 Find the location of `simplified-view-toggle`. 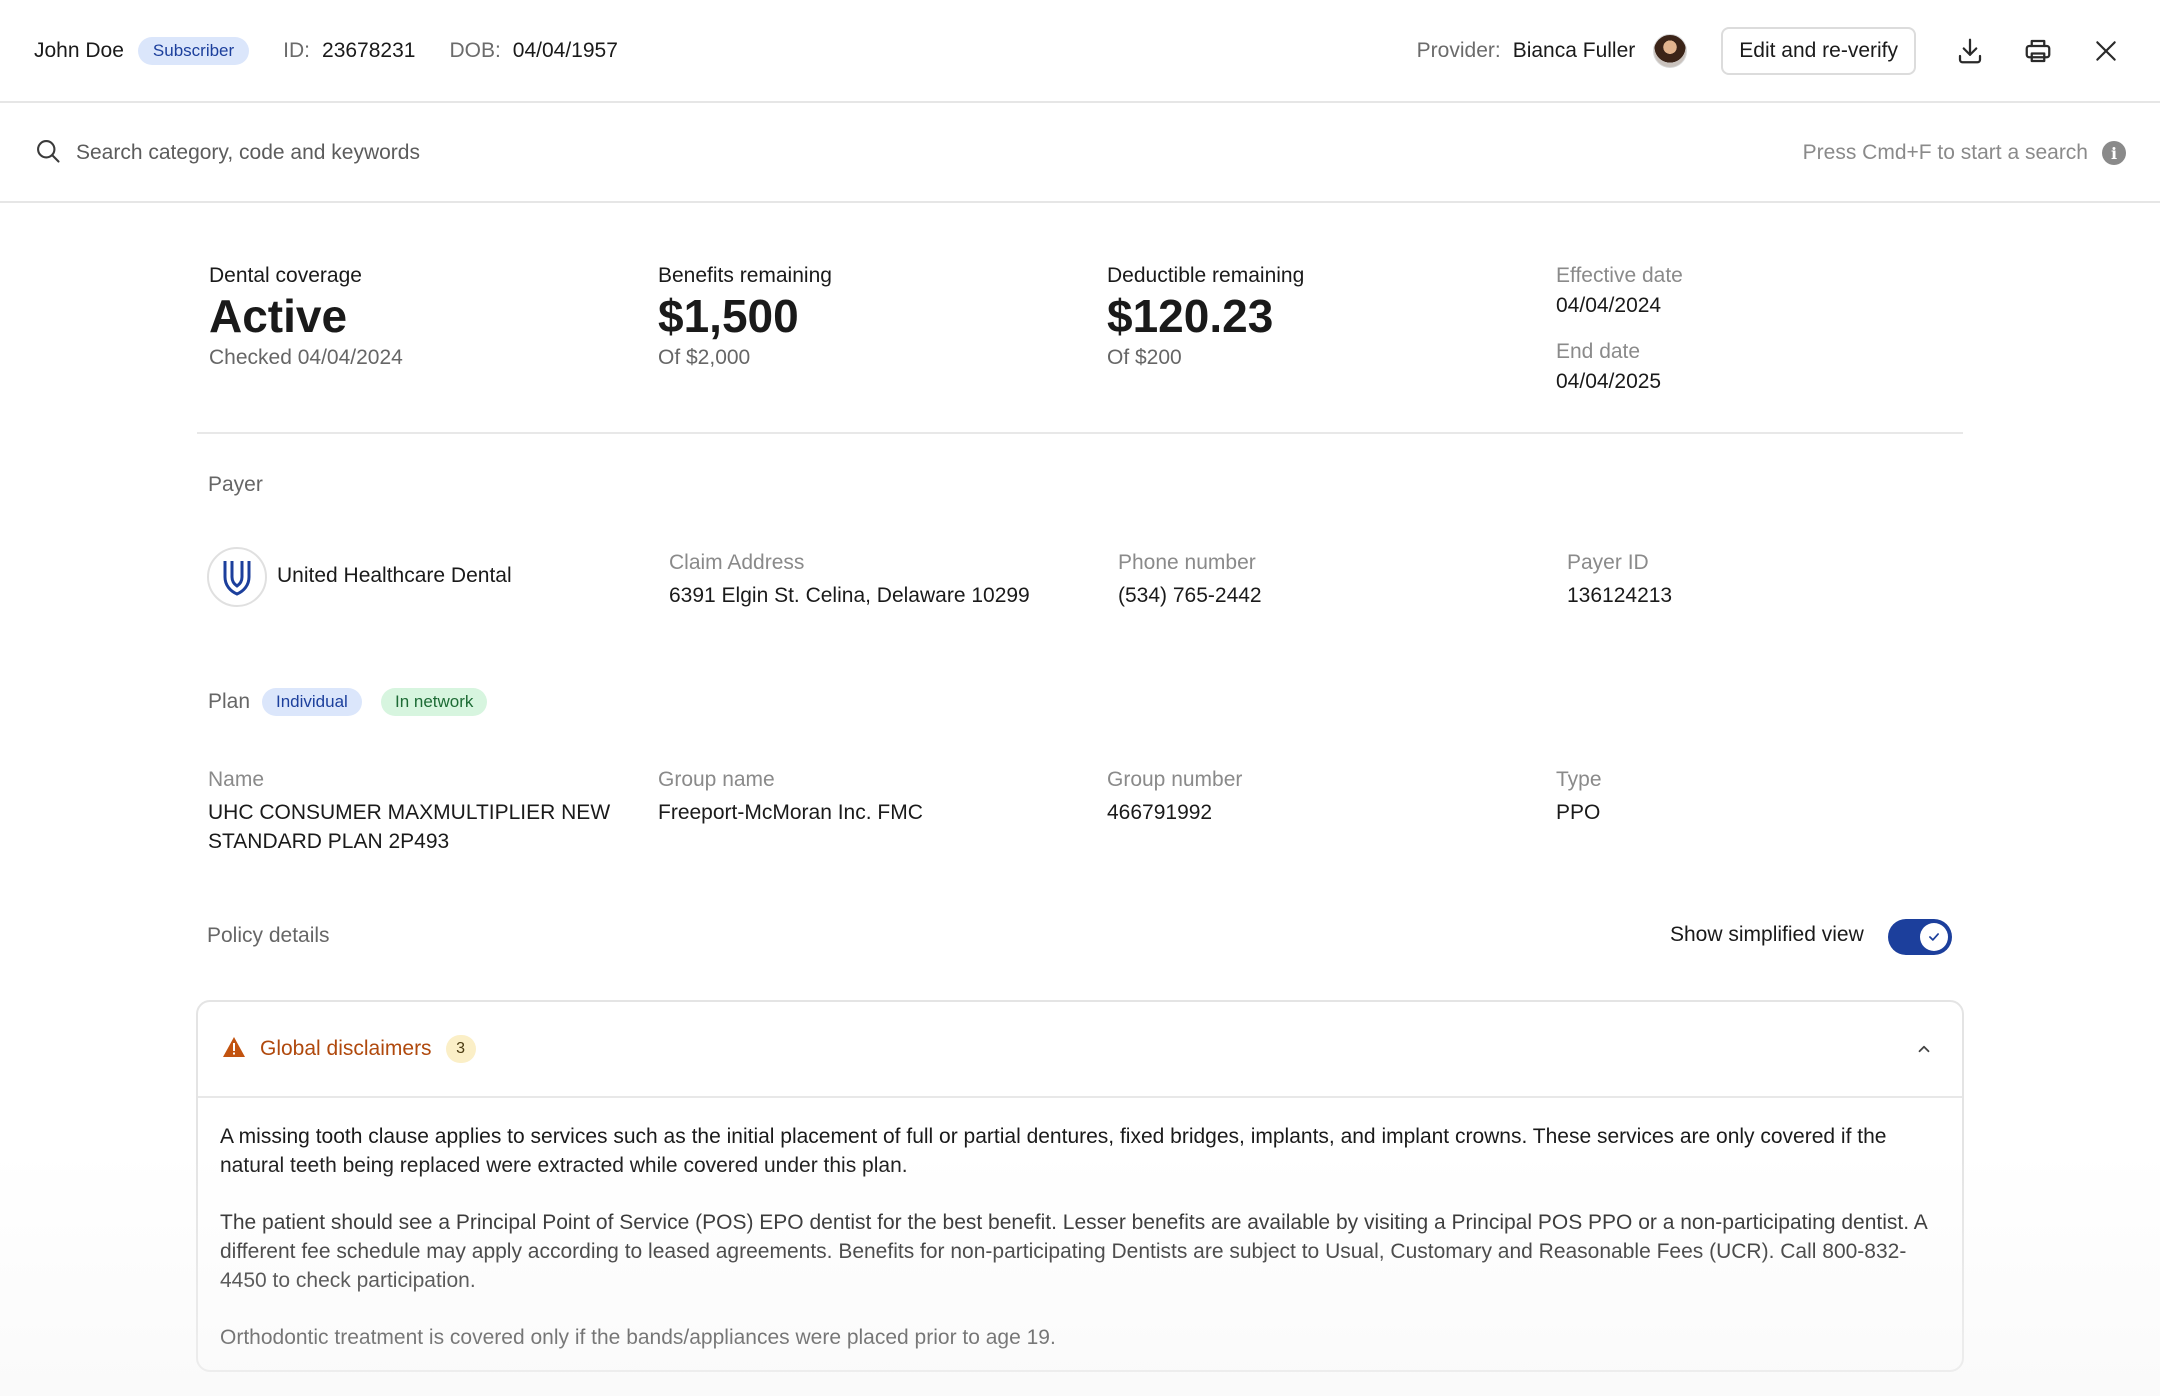

simplified-view-toggle is located at coordinates (1920, 937).